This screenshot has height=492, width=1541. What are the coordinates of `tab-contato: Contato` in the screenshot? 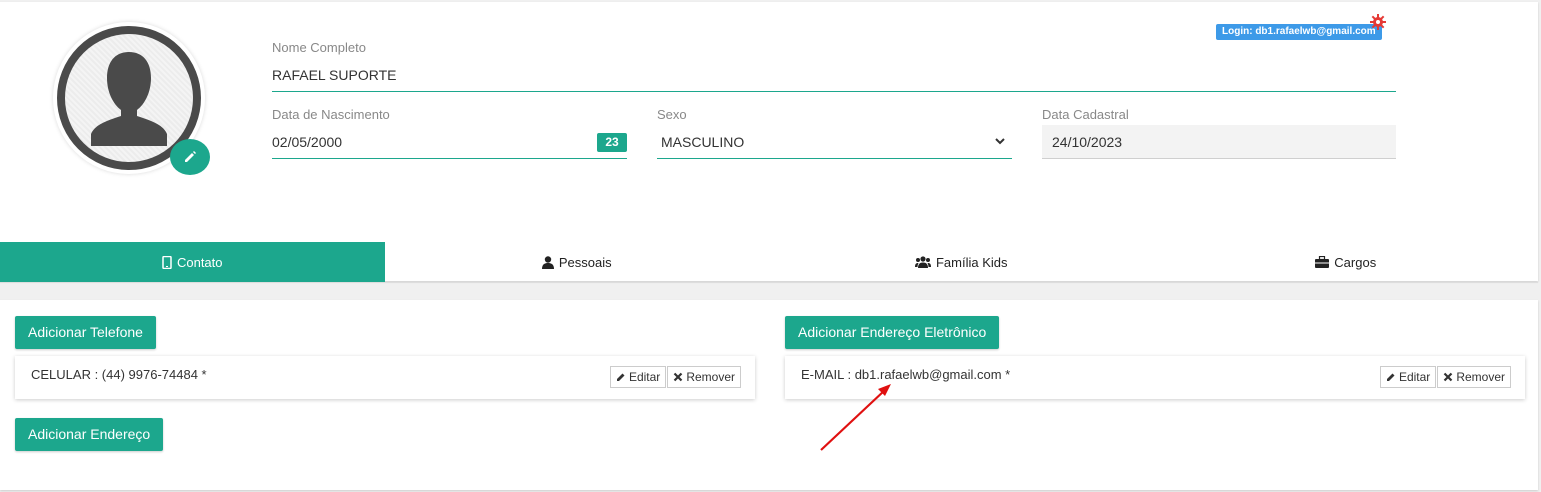 It's located at (192, 262).